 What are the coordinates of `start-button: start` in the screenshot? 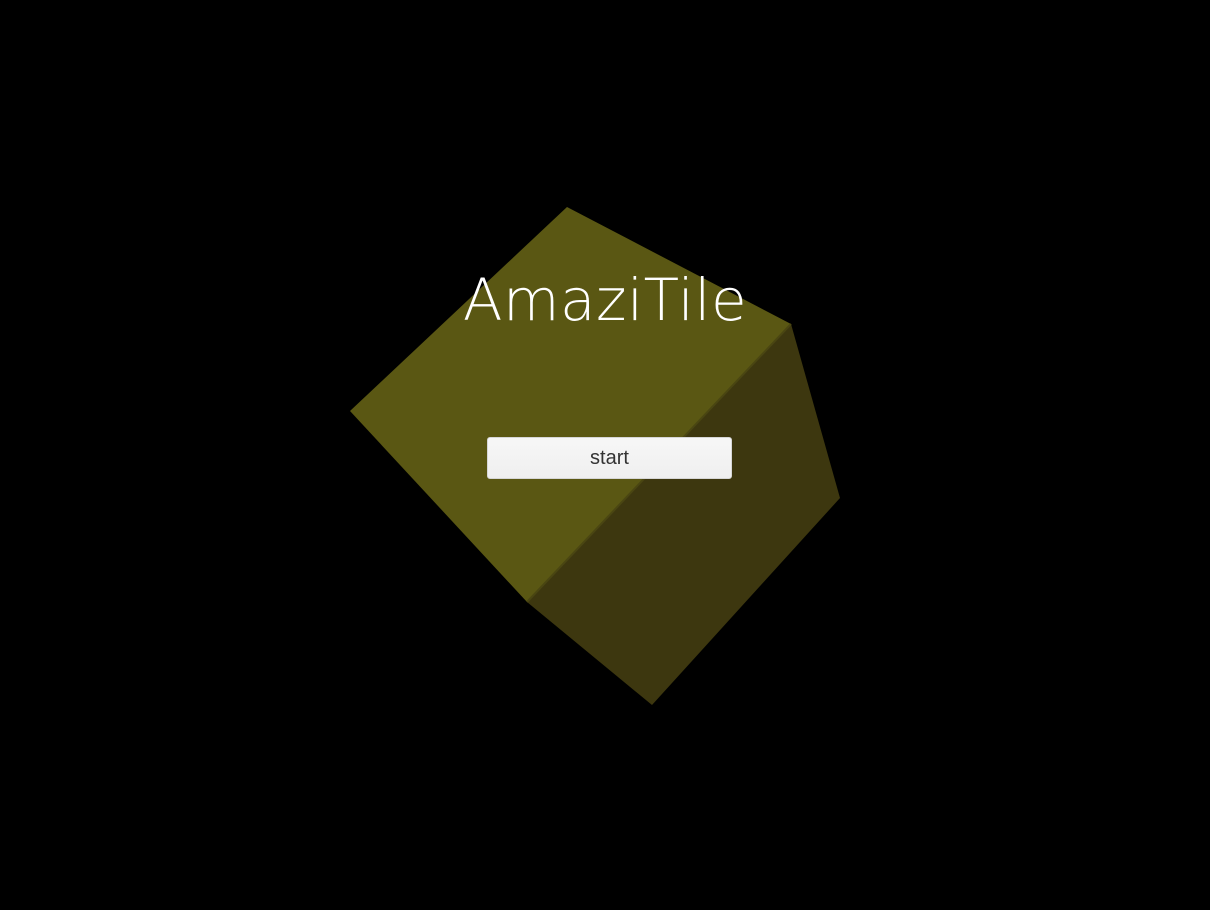 It's located at (609, 458).